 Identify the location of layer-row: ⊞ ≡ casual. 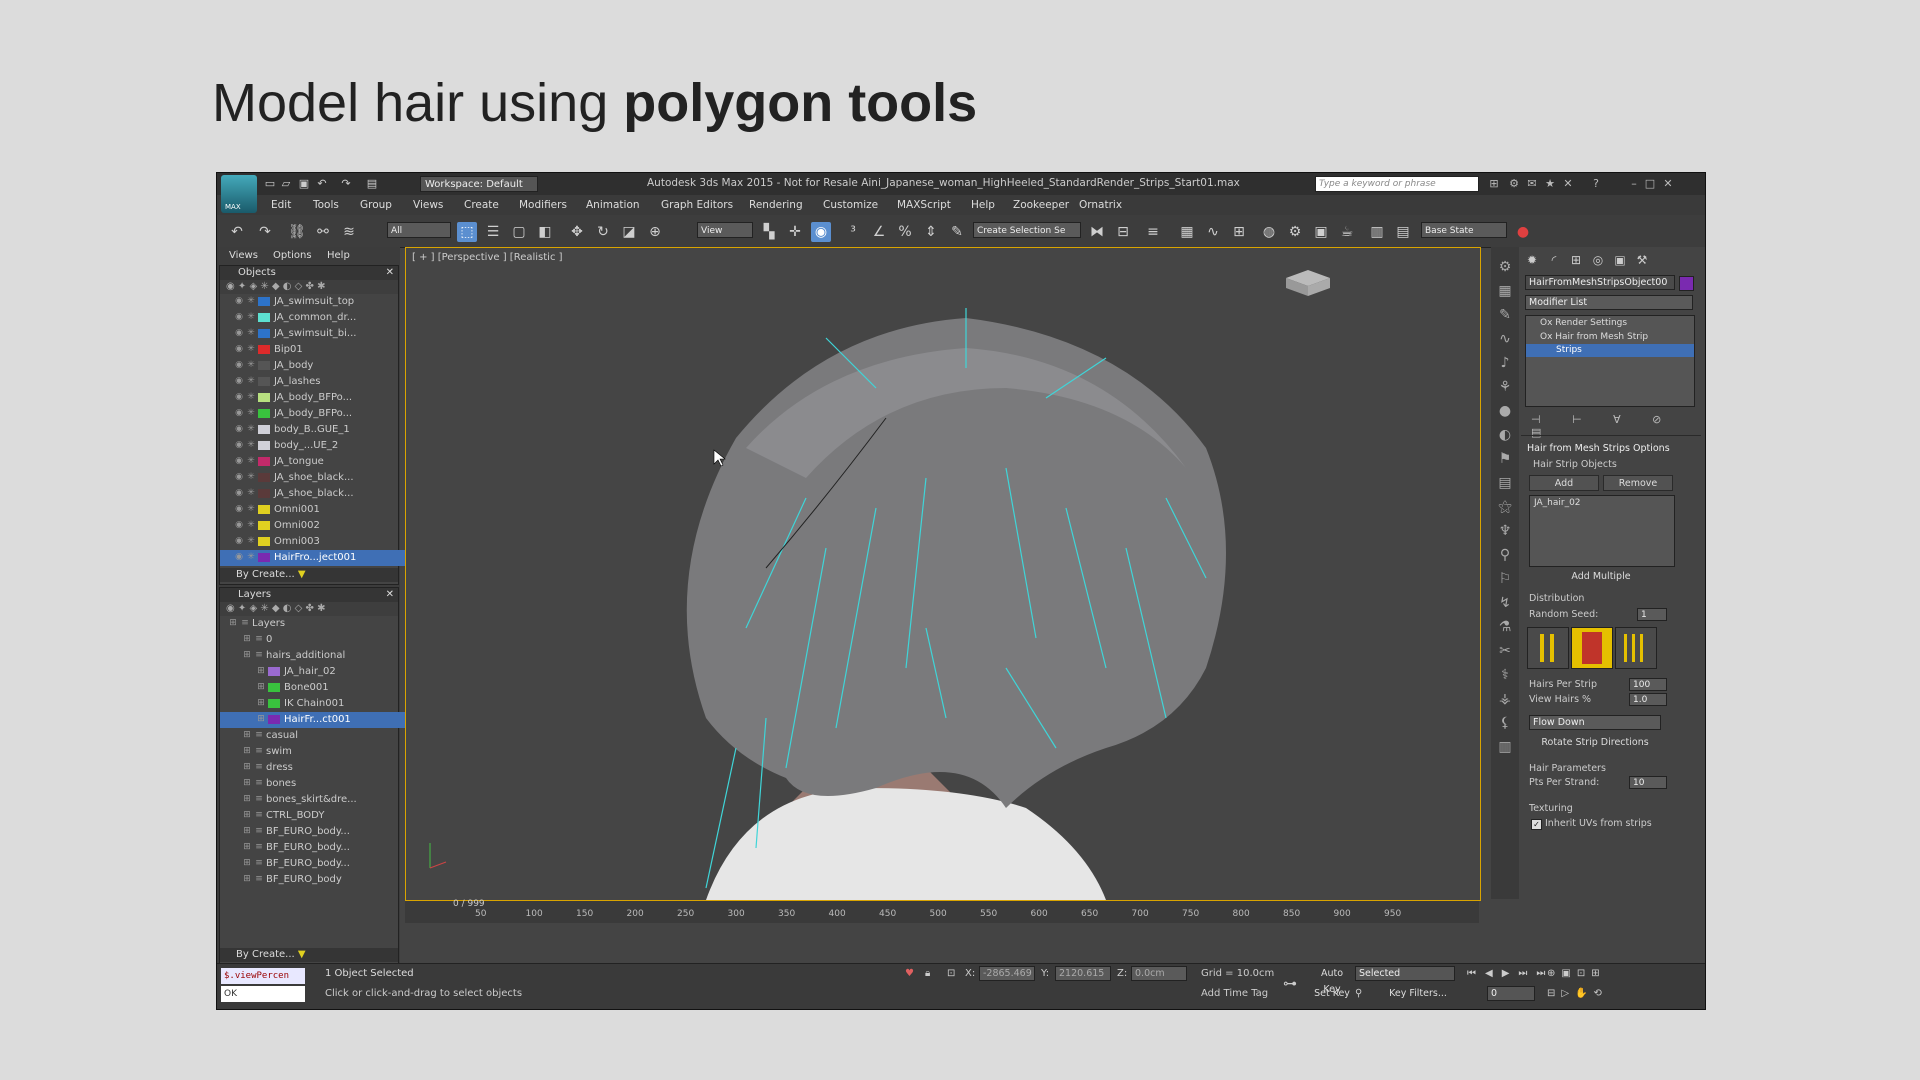
(320, 736).